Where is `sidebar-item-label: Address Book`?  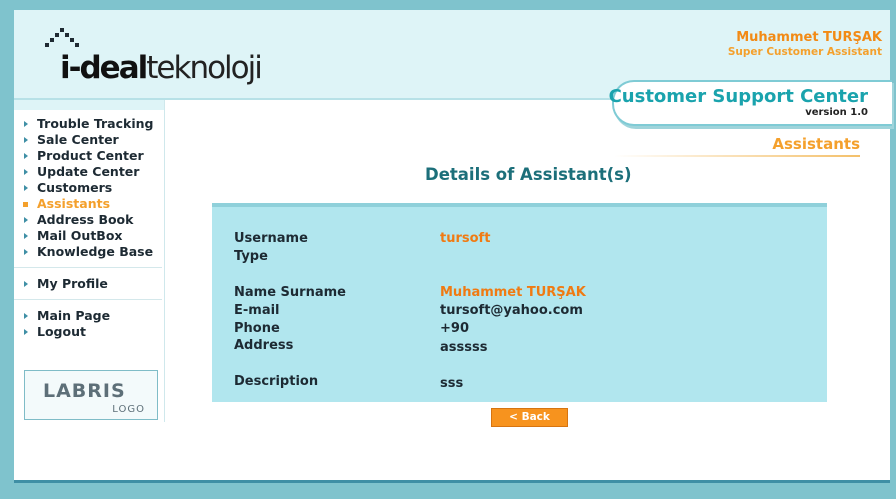 sidebar-item-label: Address Book is located at coordinates (85, 219).